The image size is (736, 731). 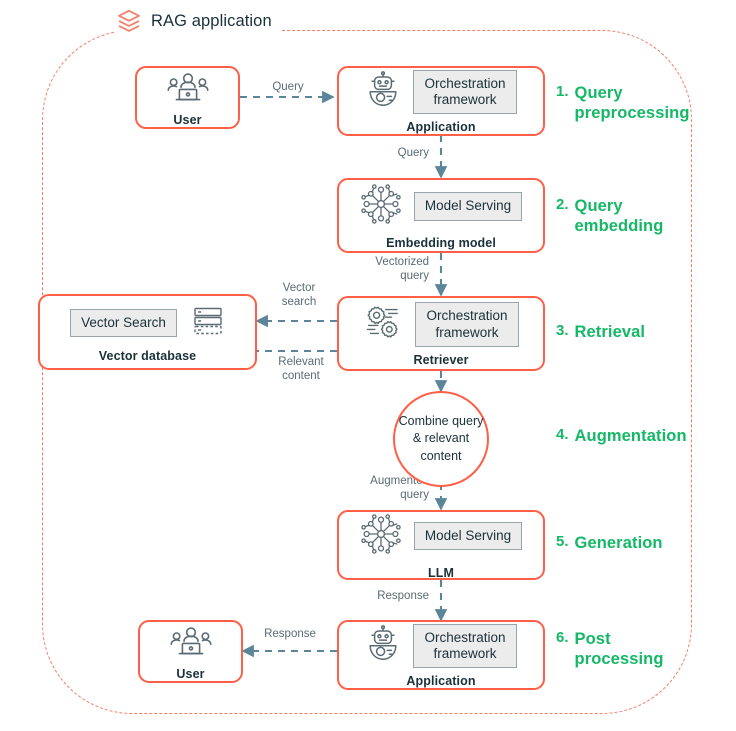 I want to click on chip-model-serving-embedding: Model Serving, so click(x=468, y=206).